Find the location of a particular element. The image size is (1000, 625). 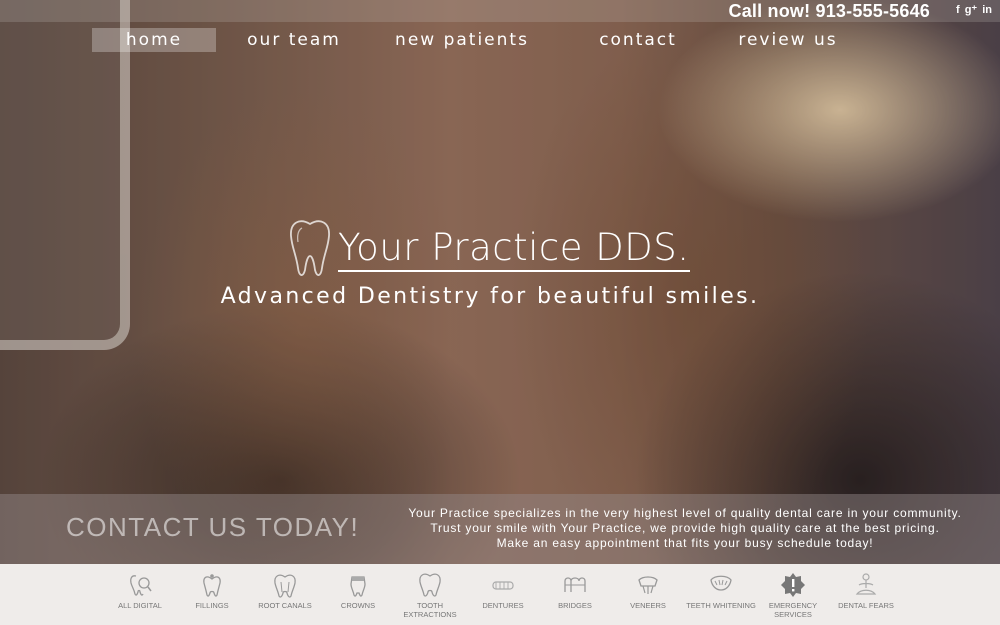

nav-review-us: review us is located at coordinates (788, 40).